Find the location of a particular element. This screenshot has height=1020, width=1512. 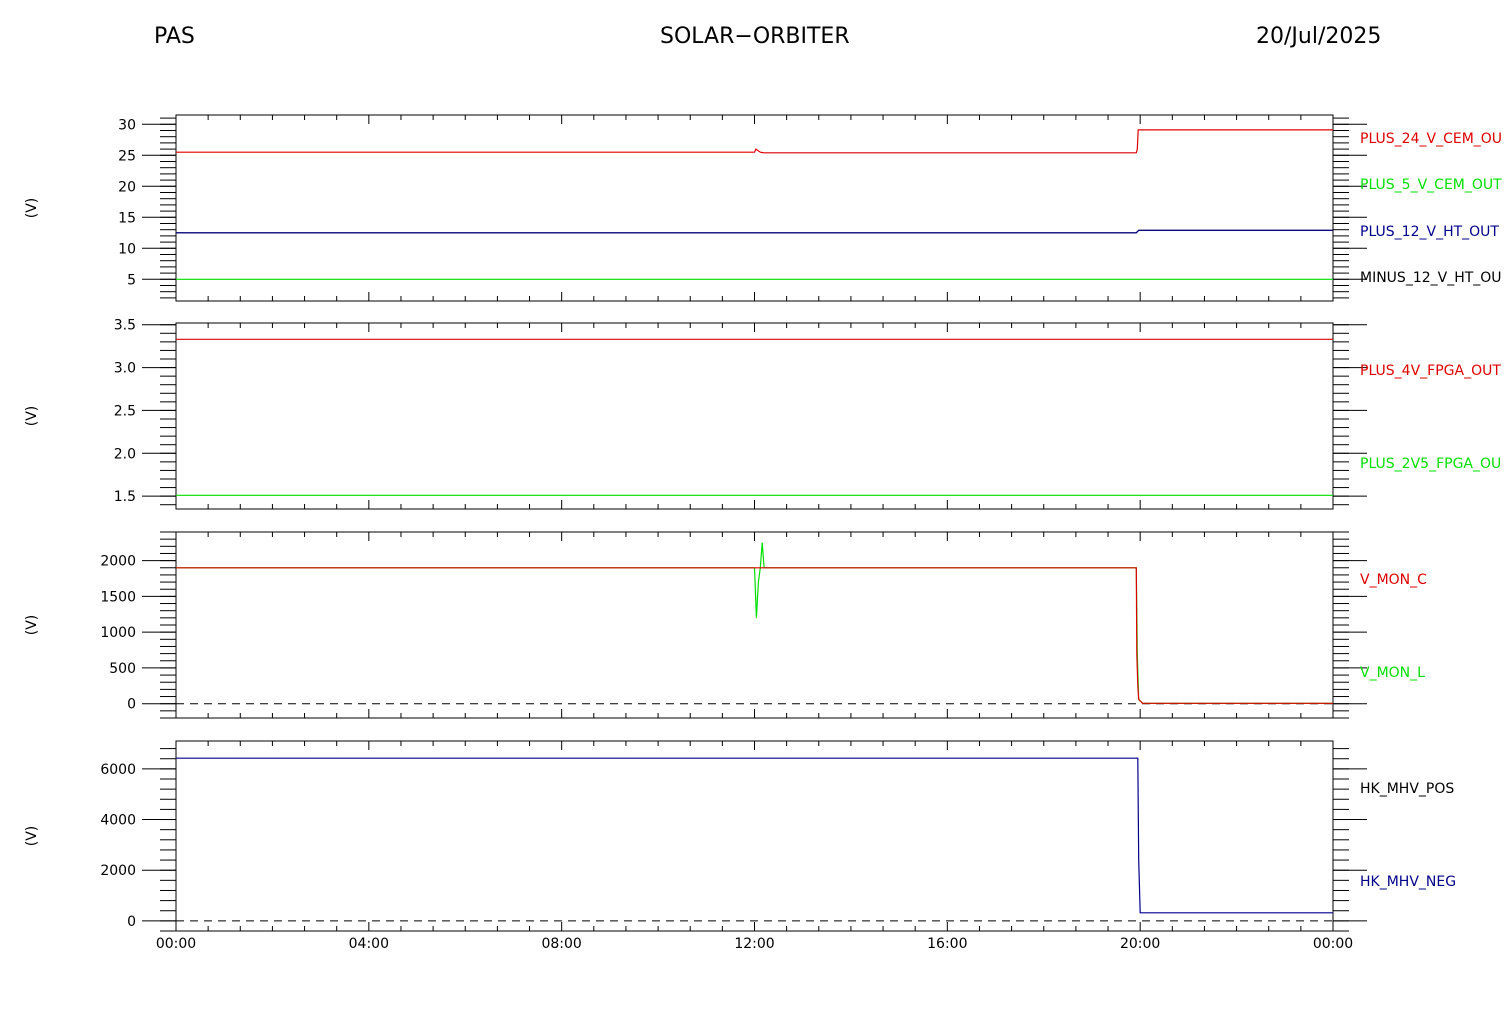

y-tick-label: 500 is located at coordinates (122, 669).